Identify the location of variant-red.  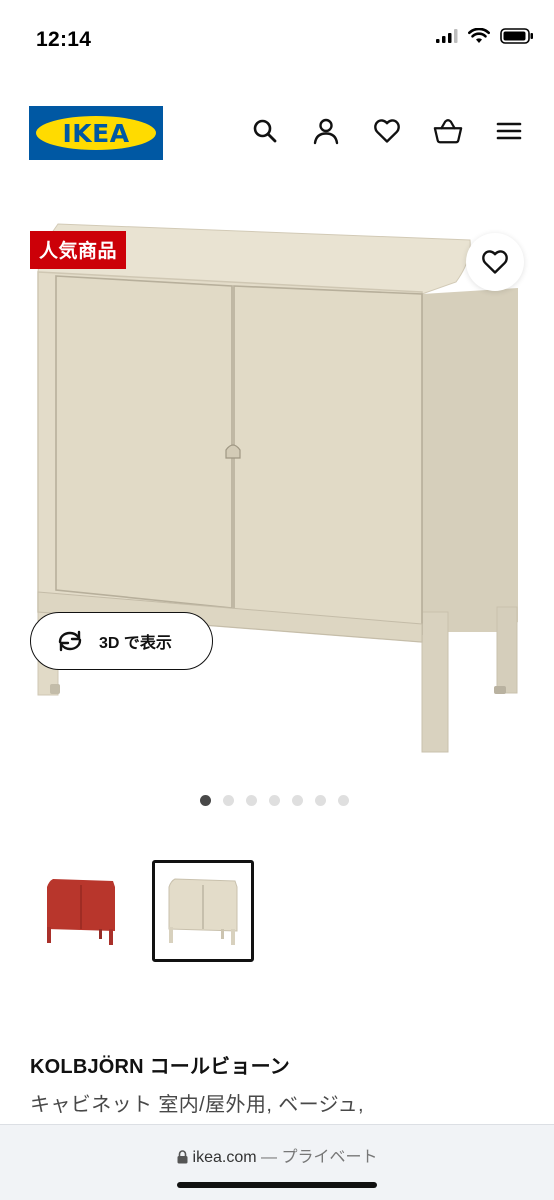
(81, 911).